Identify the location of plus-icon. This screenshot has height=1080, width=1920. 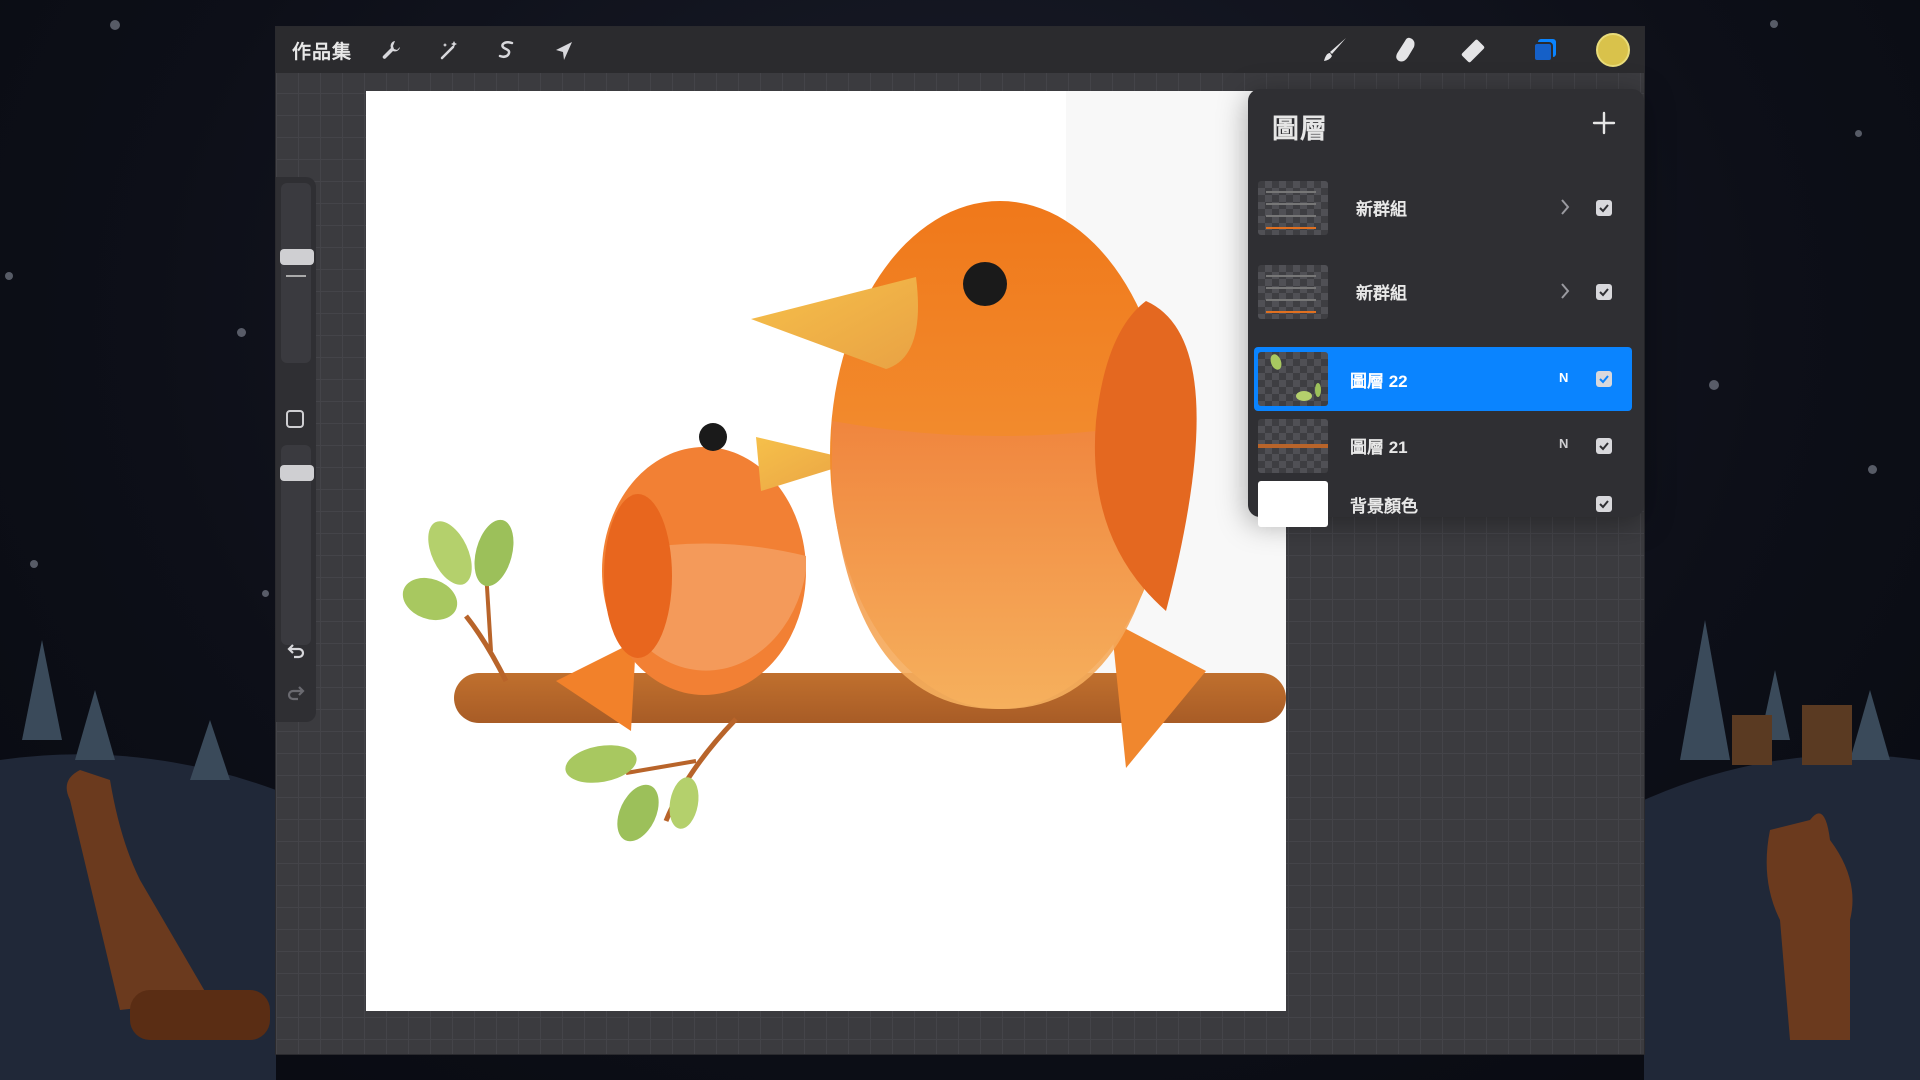
(1604, 123).